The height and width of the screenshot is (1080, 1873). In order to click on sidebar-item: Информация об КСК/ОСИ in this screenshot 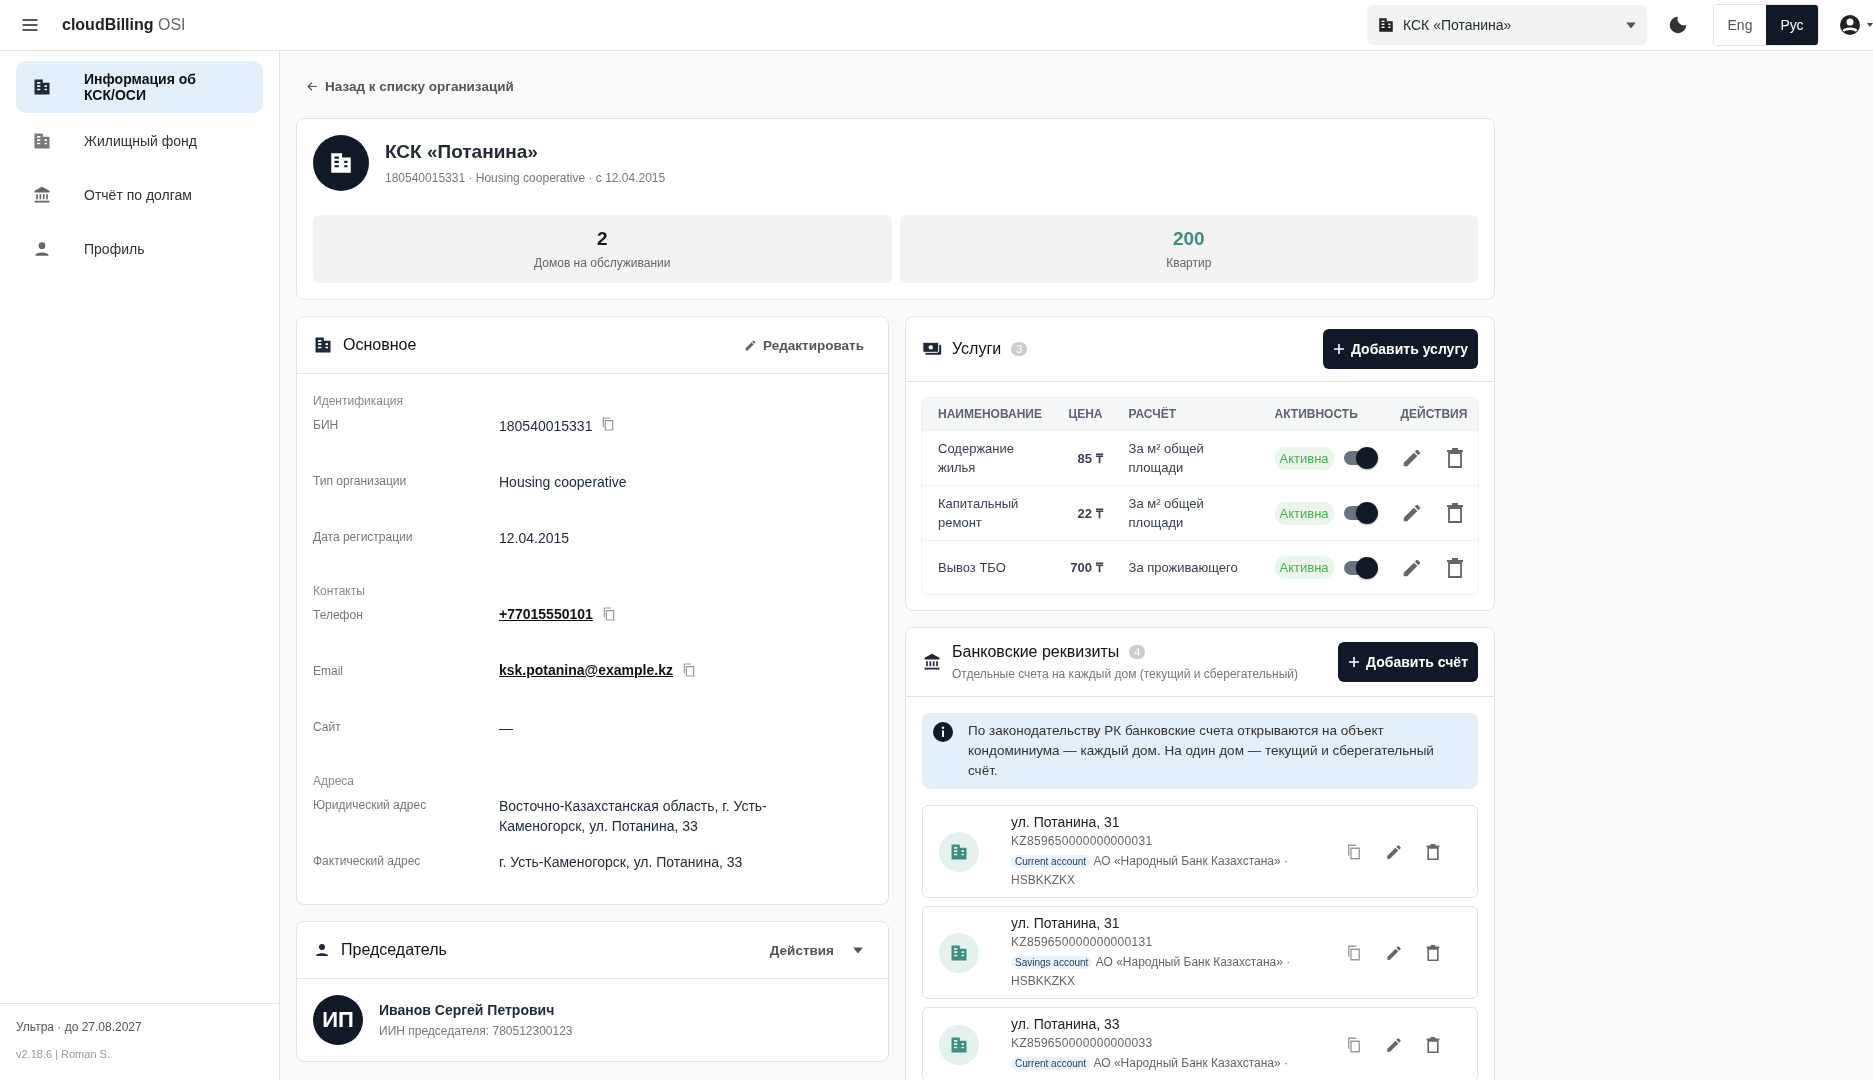, I will do `click(139, 87)`.